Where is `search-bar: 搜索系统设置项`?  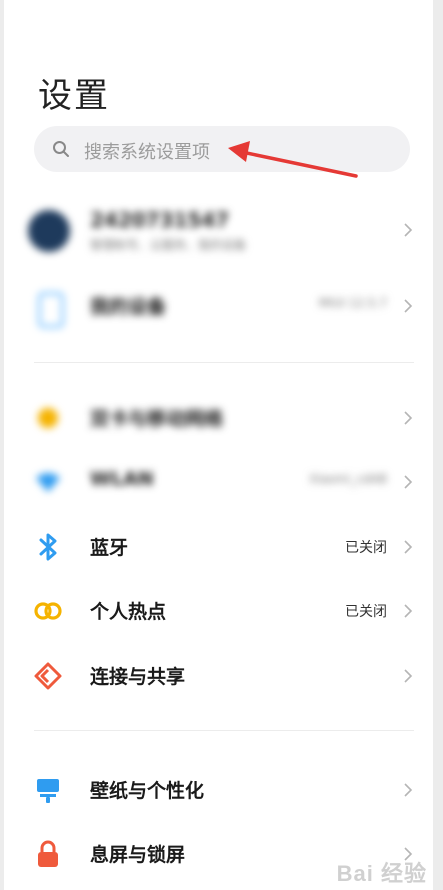
search-bar: 搜索系统设置项 is located at coordinates (222, 149).